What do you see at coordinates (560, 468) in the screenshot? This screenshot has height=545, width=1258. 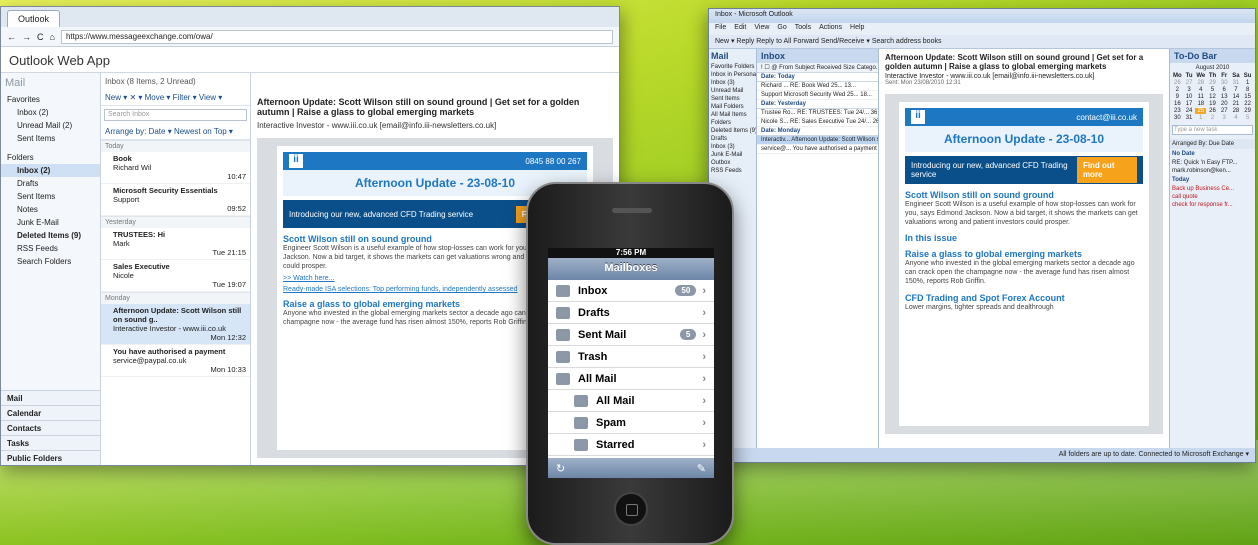 I see `refresh-icon: ↻` at bounding box center [560, 468].